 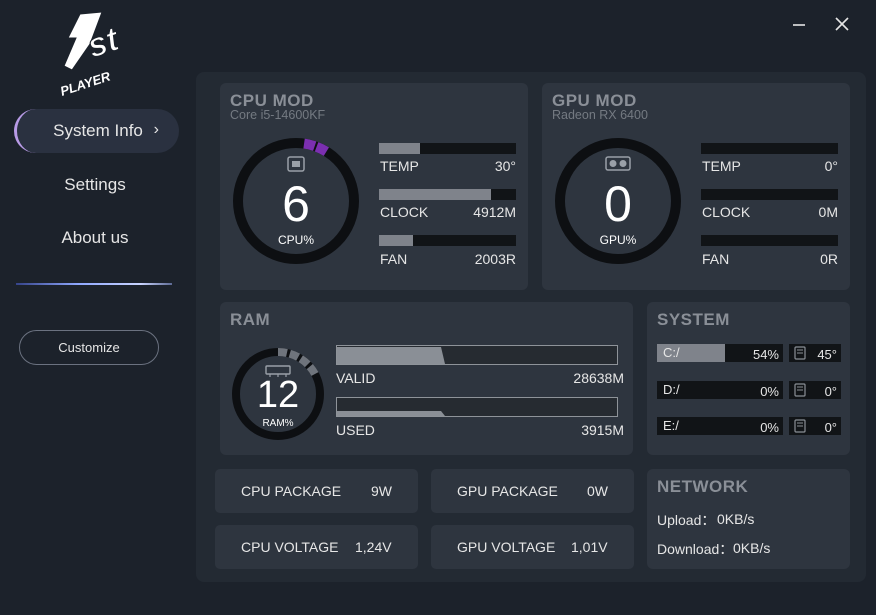 I want to click on cpu-clock-bar, so click(x=447, y=194).